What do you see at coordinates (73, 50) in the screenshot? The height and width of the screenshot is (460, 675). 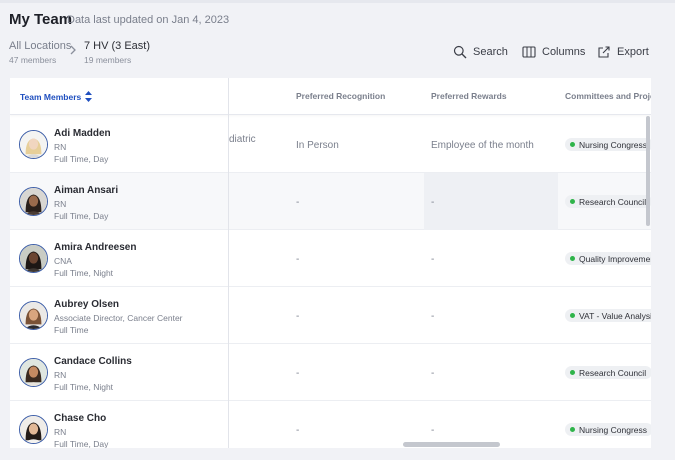 I see `chevron-right-icon` at bounding box center [73, 50].